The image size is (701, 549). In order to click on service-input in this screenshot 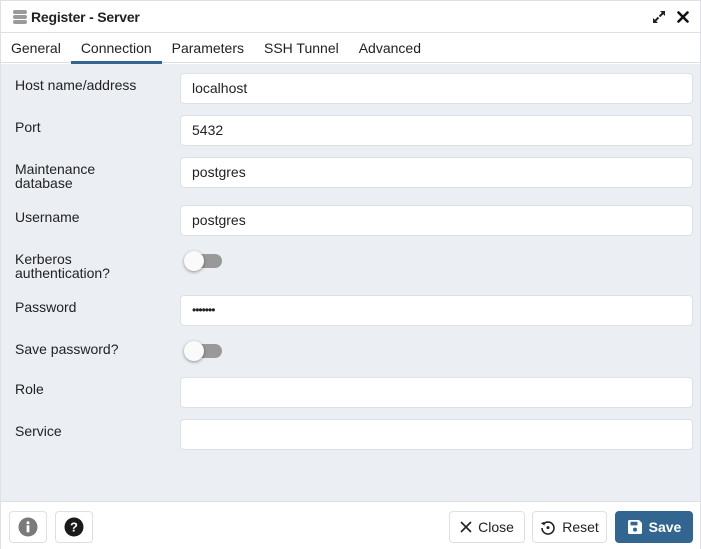, I will do `click(436, 434)`.